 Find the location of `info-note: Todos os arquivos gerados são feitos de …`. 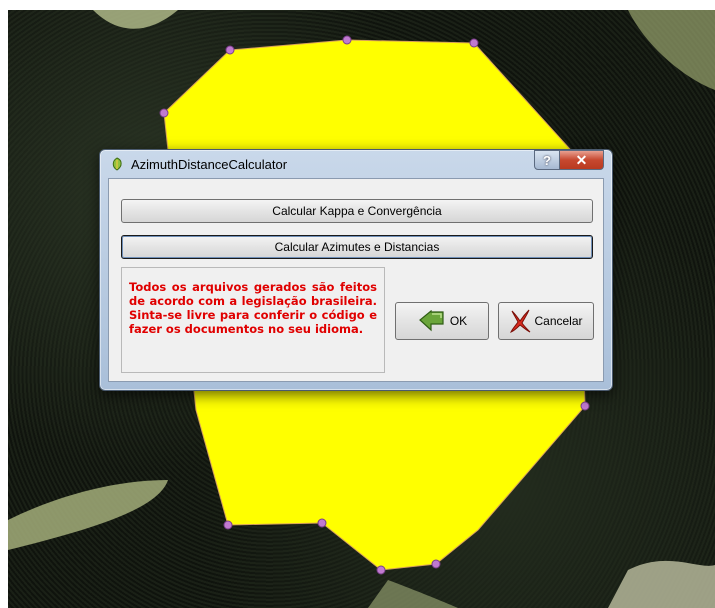

info-note: Todos os arquivos gerados são feitos de … is located at coordinates (253, 320).